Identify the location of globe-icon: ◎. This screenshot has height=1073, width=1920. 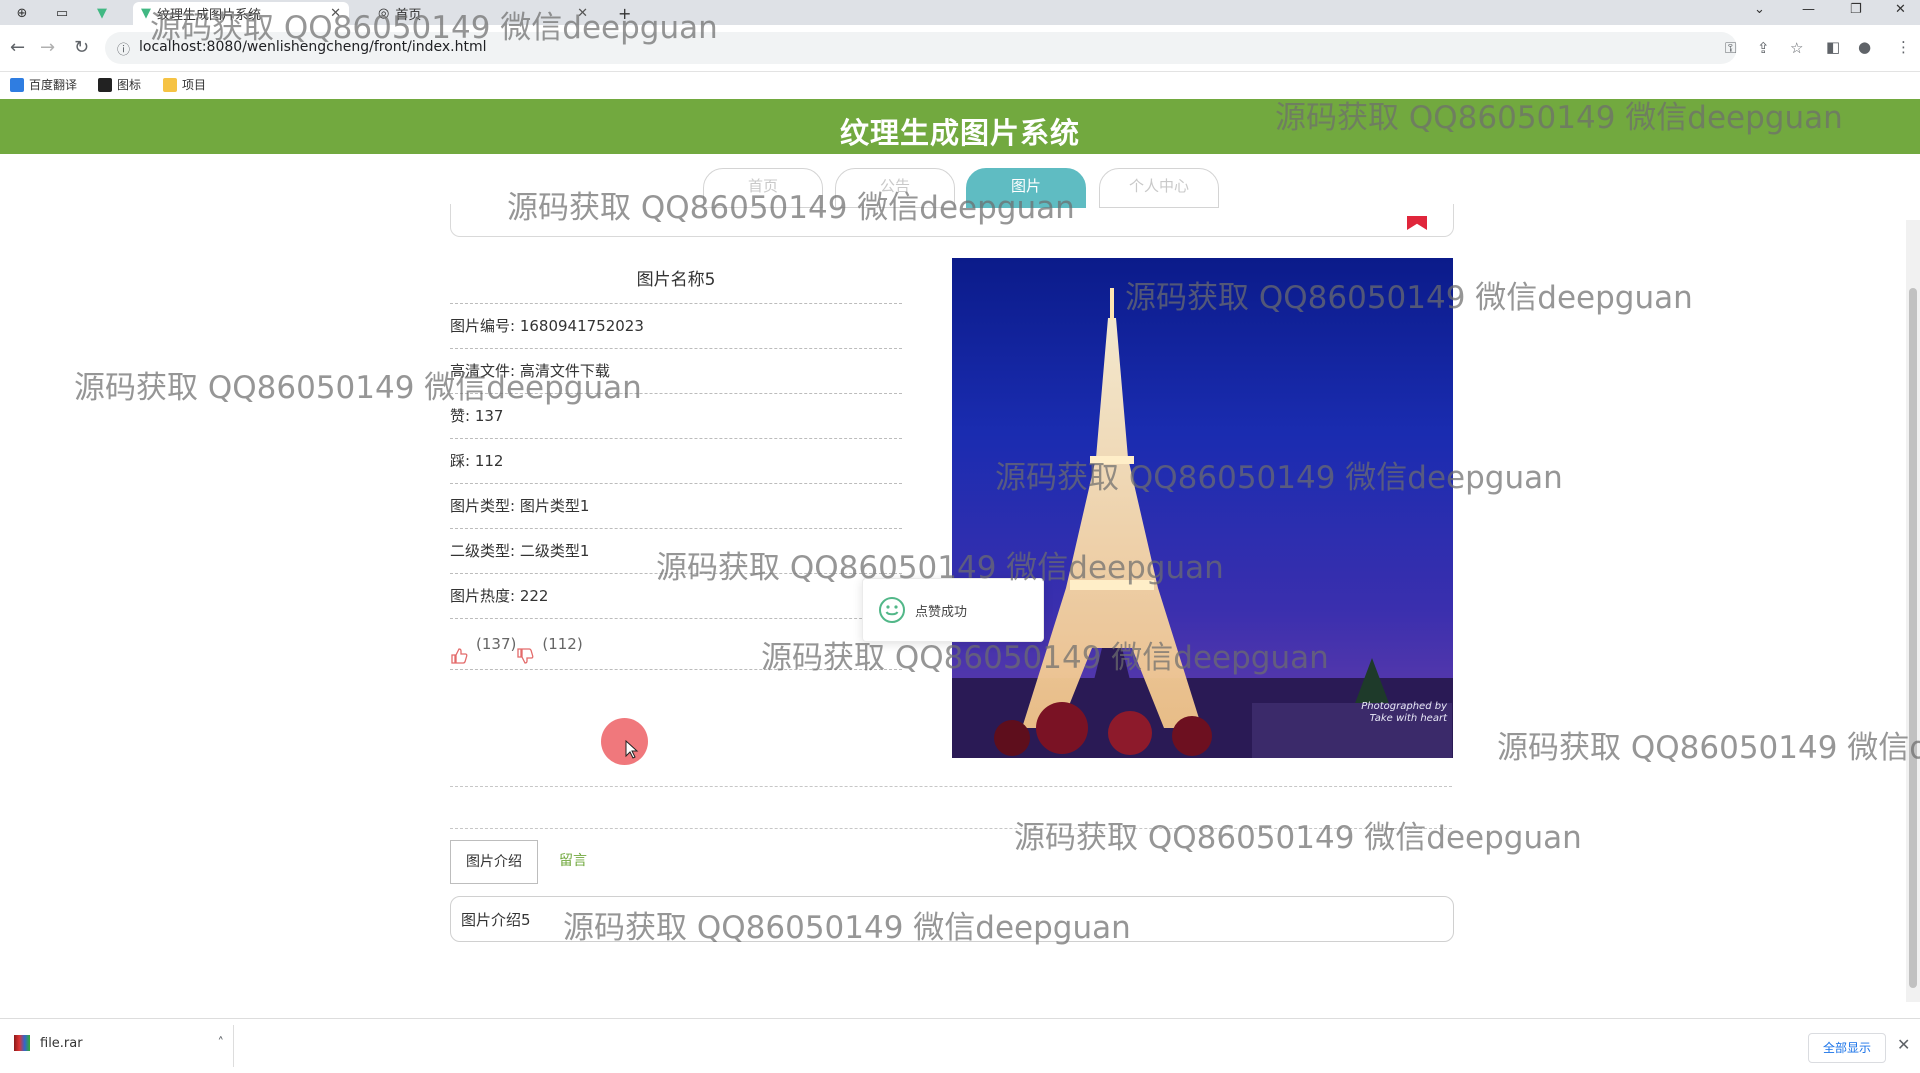
(384, 13).